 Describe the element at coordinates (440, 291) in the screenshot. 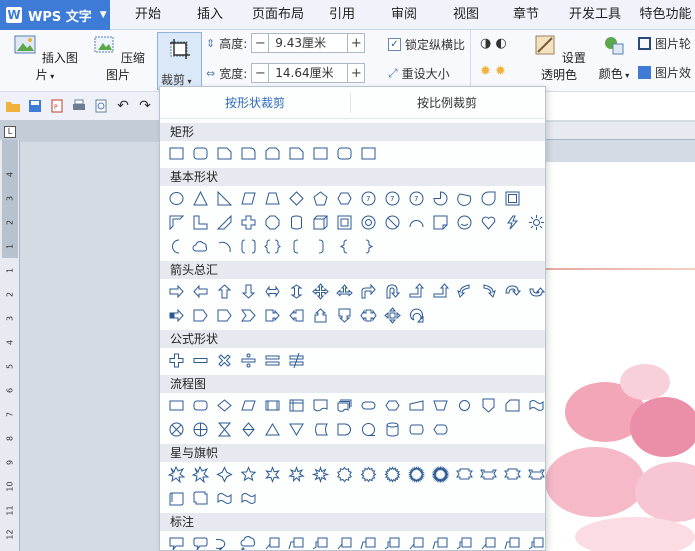

I see `shape-aBentUp` at that location.